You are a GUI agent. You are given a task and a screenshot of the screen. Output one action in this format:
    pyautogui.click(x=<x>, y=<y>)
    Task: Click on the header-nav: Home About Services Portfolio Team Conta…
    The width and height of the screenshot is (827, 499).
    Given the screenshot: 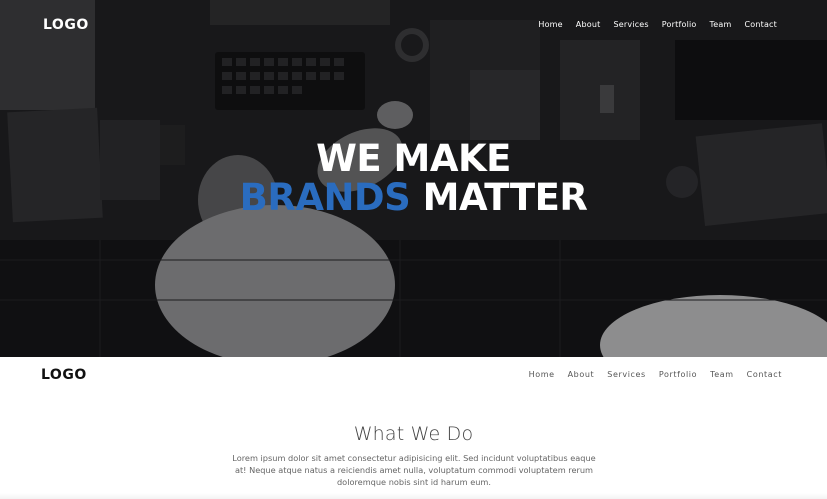 What is the action you would take?
    pyautogui.click(x=649, y=374)
    